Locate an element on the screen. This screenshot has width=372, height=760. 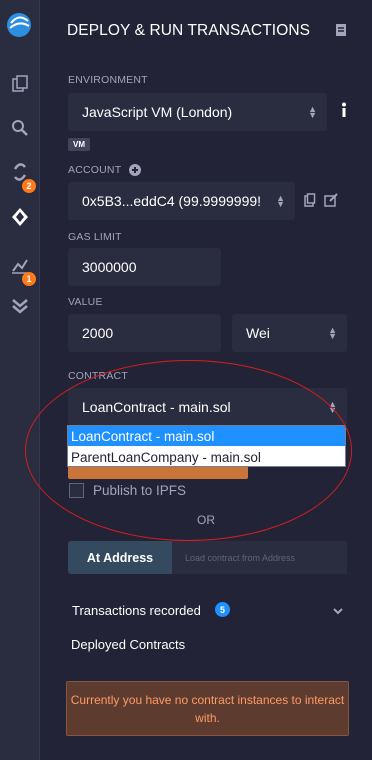
at-address-input: Load contract from Address is located at coordinates (259, 557).